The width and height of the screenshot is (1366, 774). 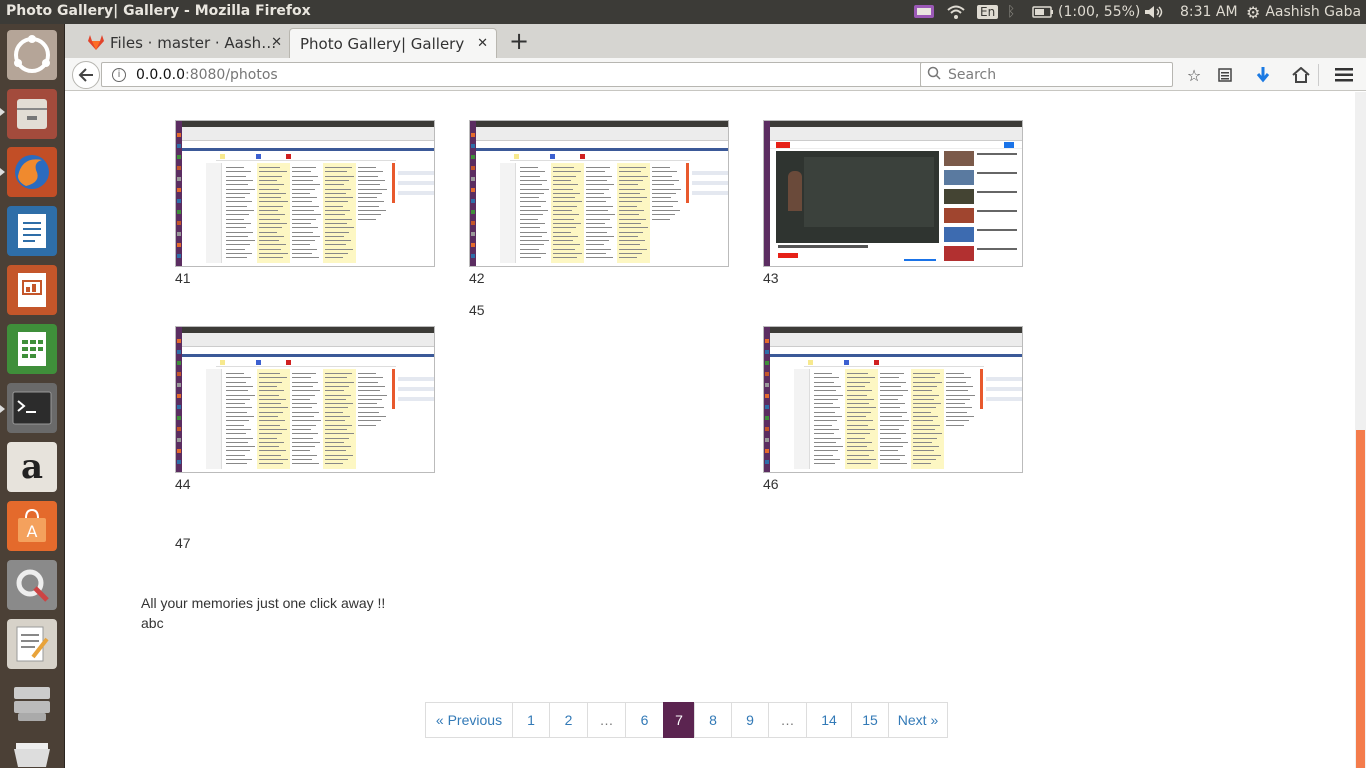 I want to click on gear-icon: ⚙, so click(x=1253, y=12).